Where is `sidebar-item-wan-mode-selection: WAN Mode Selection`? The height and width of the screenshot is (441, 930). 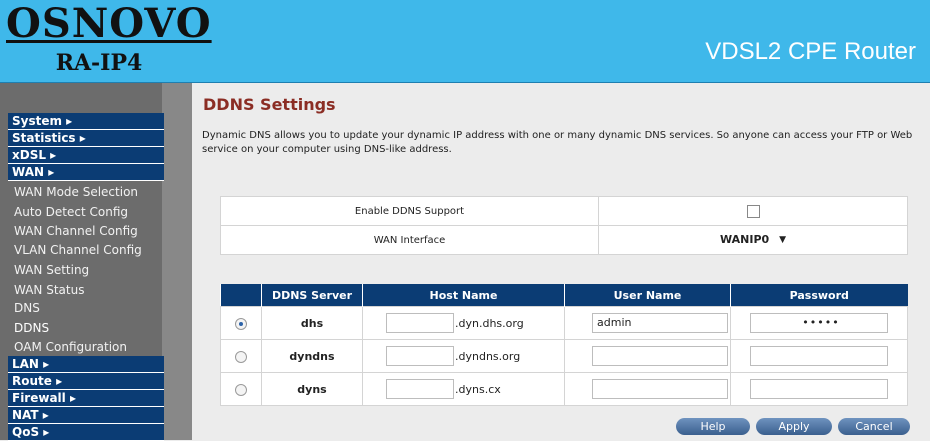
sidebar-item-wan-mode-selection: WAN Mode Selection is located at coordinates (76, 192).